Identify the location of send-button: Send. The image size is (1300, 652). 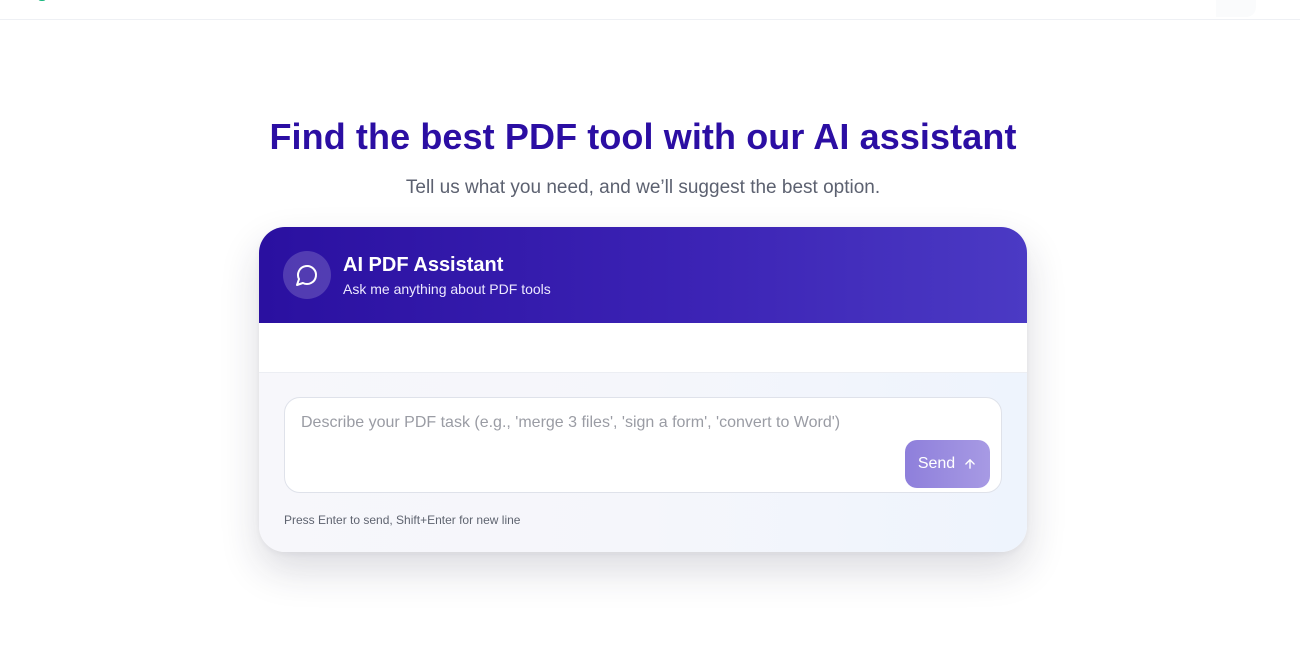
(947, 464).